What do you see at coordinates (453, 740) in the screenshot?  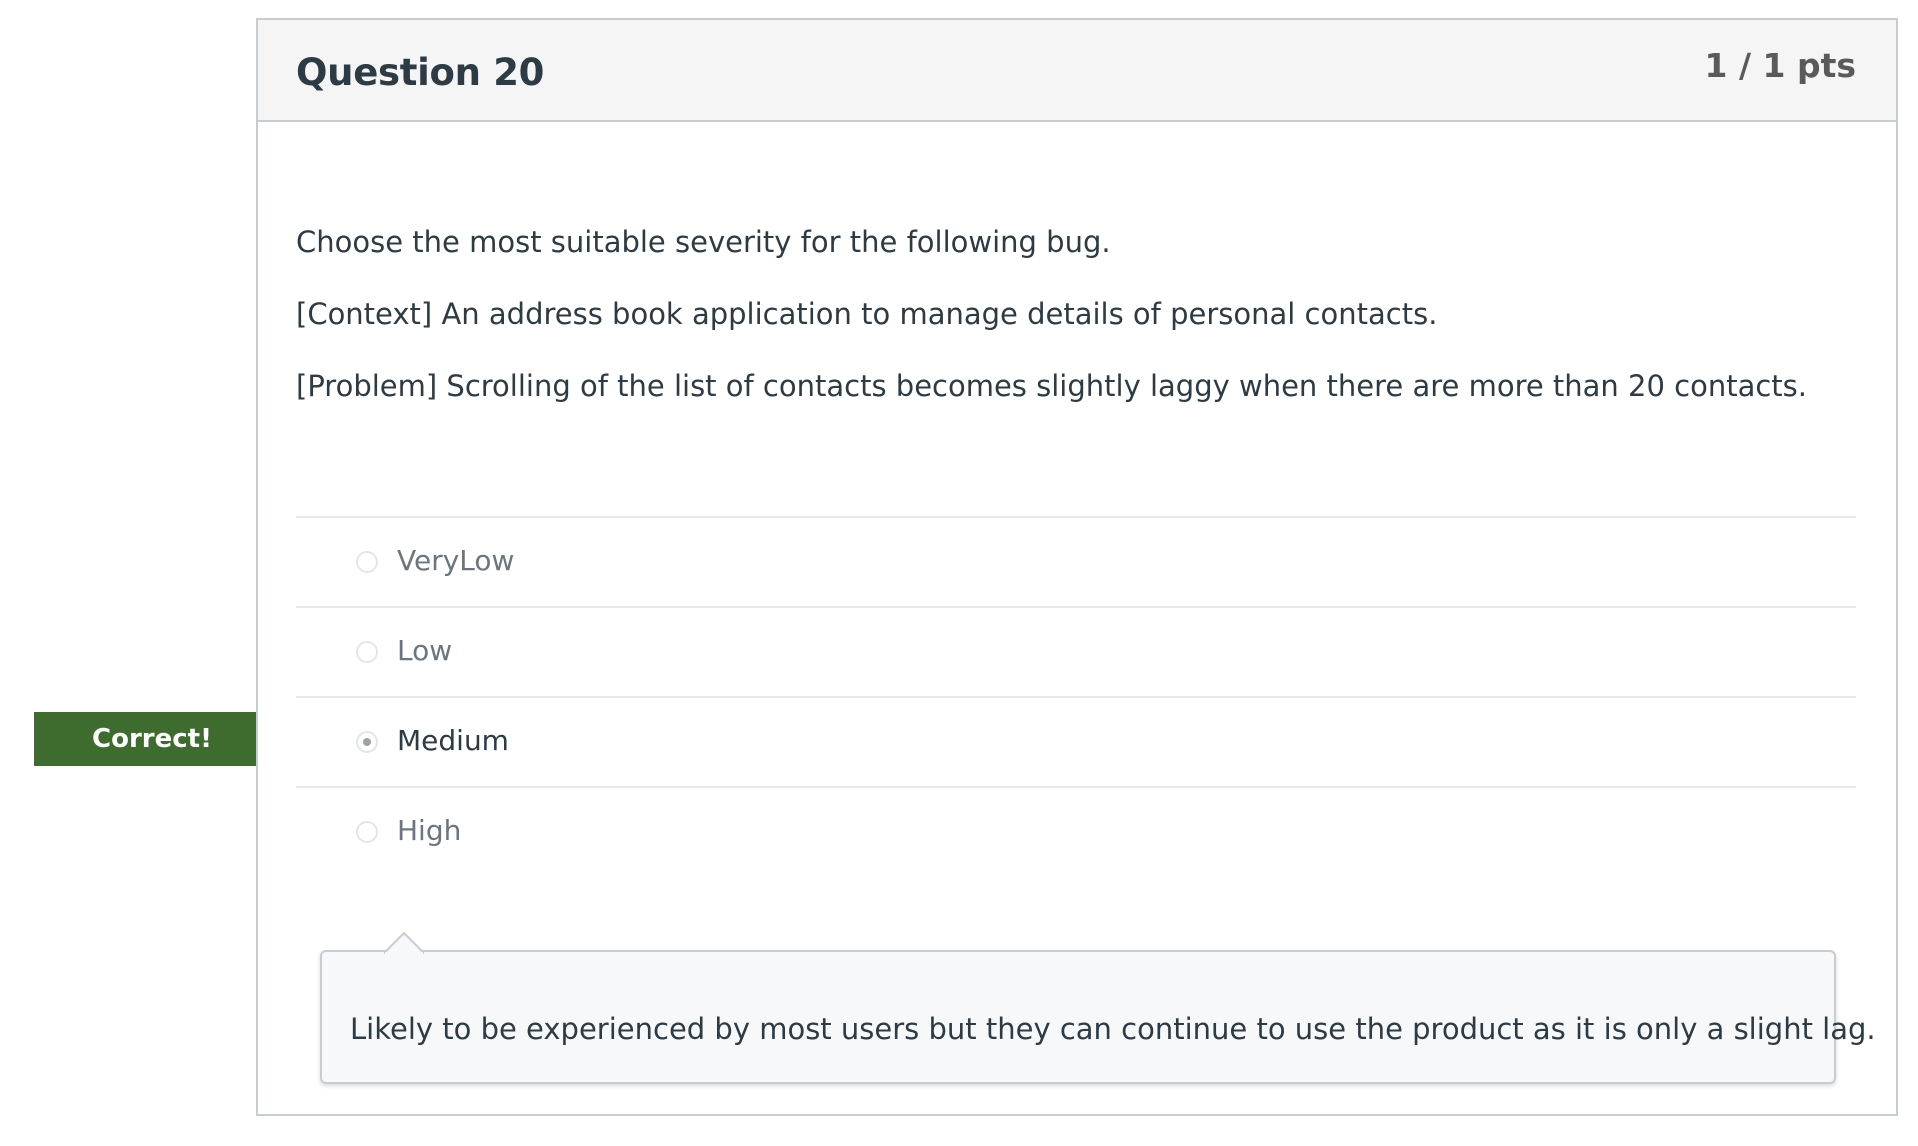 I see `answer-label: Medium` at bounding box center [453, 740].